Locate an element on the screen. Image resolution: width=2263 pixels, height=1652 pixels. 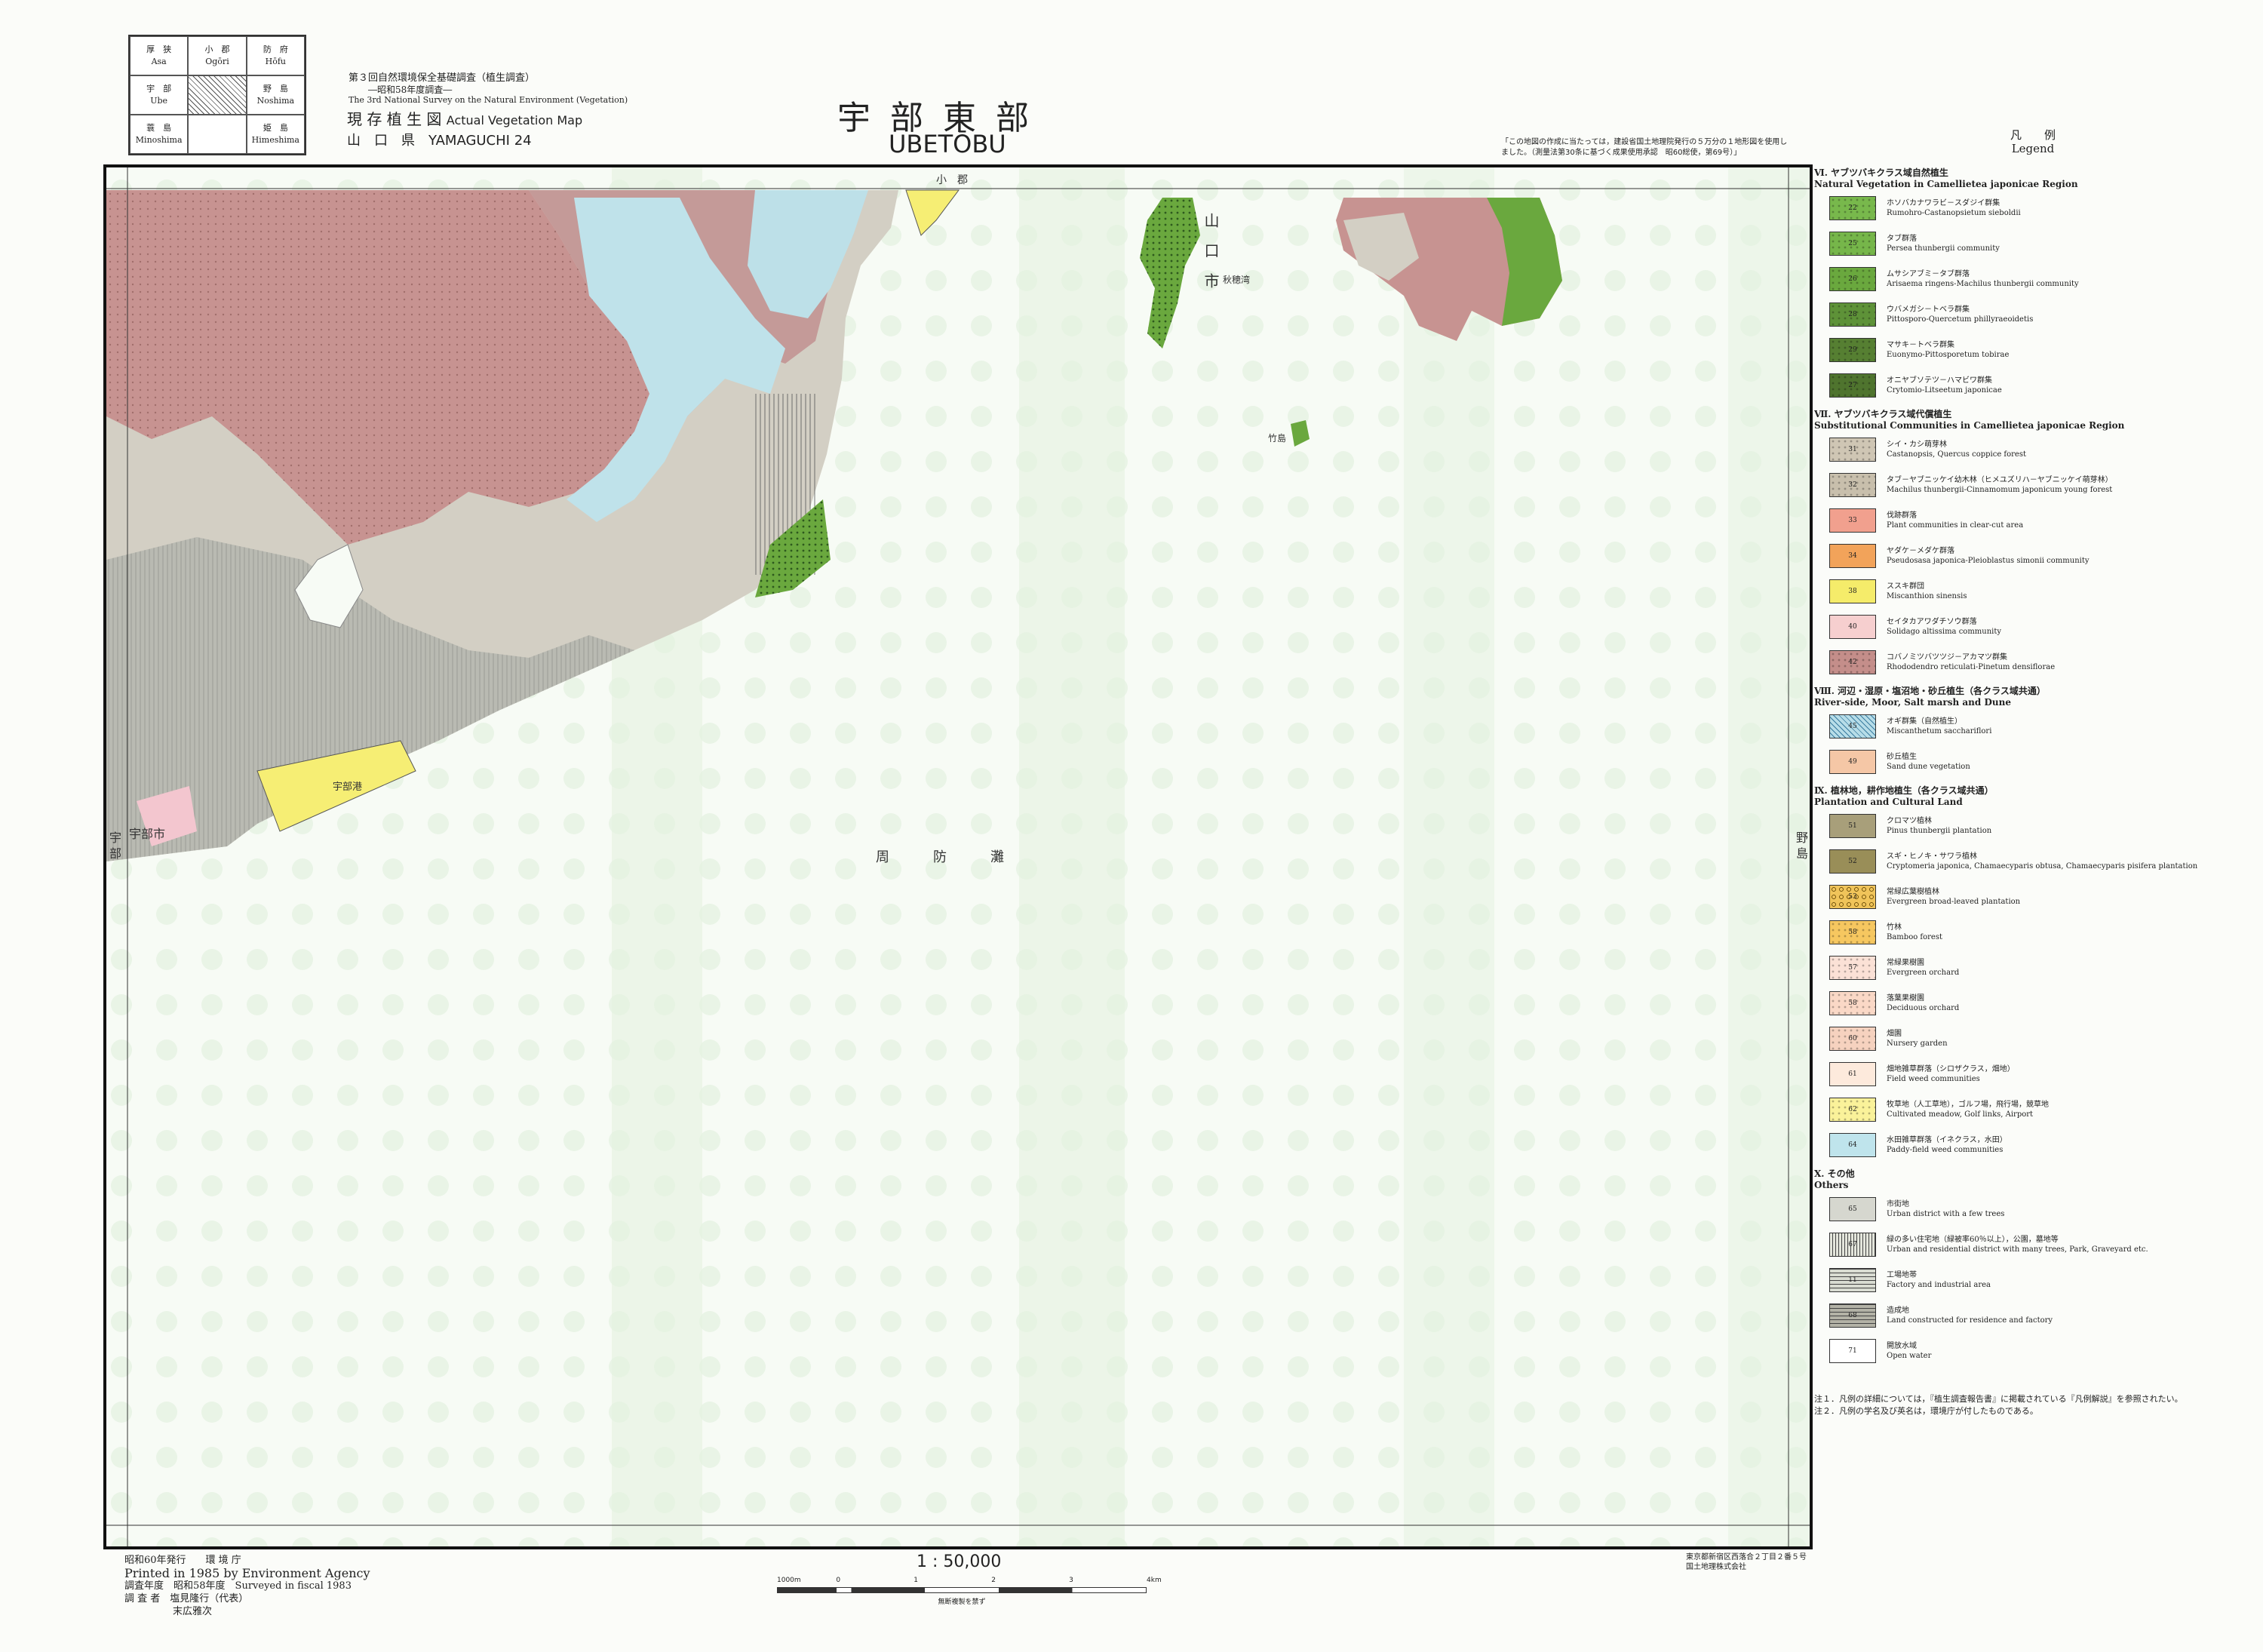
legend-label-en: Miscanthetum sacchariflori is located at coordinates (1939, 731).